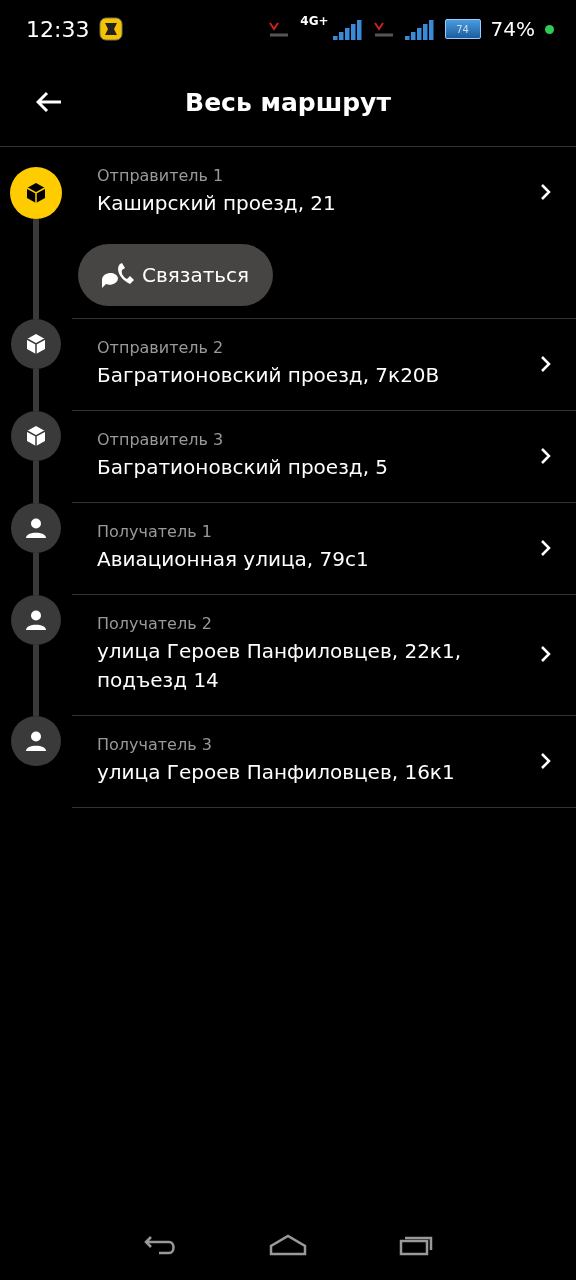 The width and height of the screenshot is (576, 1280). Describe the element at coordinates (416, 1245) in the screenshot. I see `recents-nav-icon` at that location.